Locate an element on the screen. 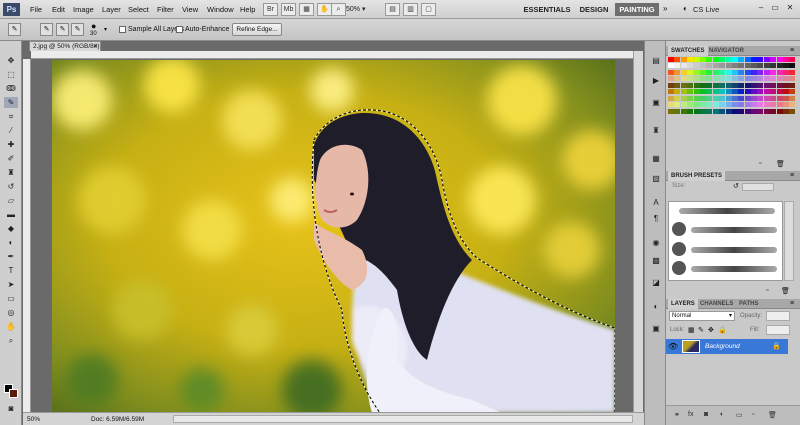 The image size is (800, 425). 3d-panel-icon: ▣ is located at coordinates (656, 328).